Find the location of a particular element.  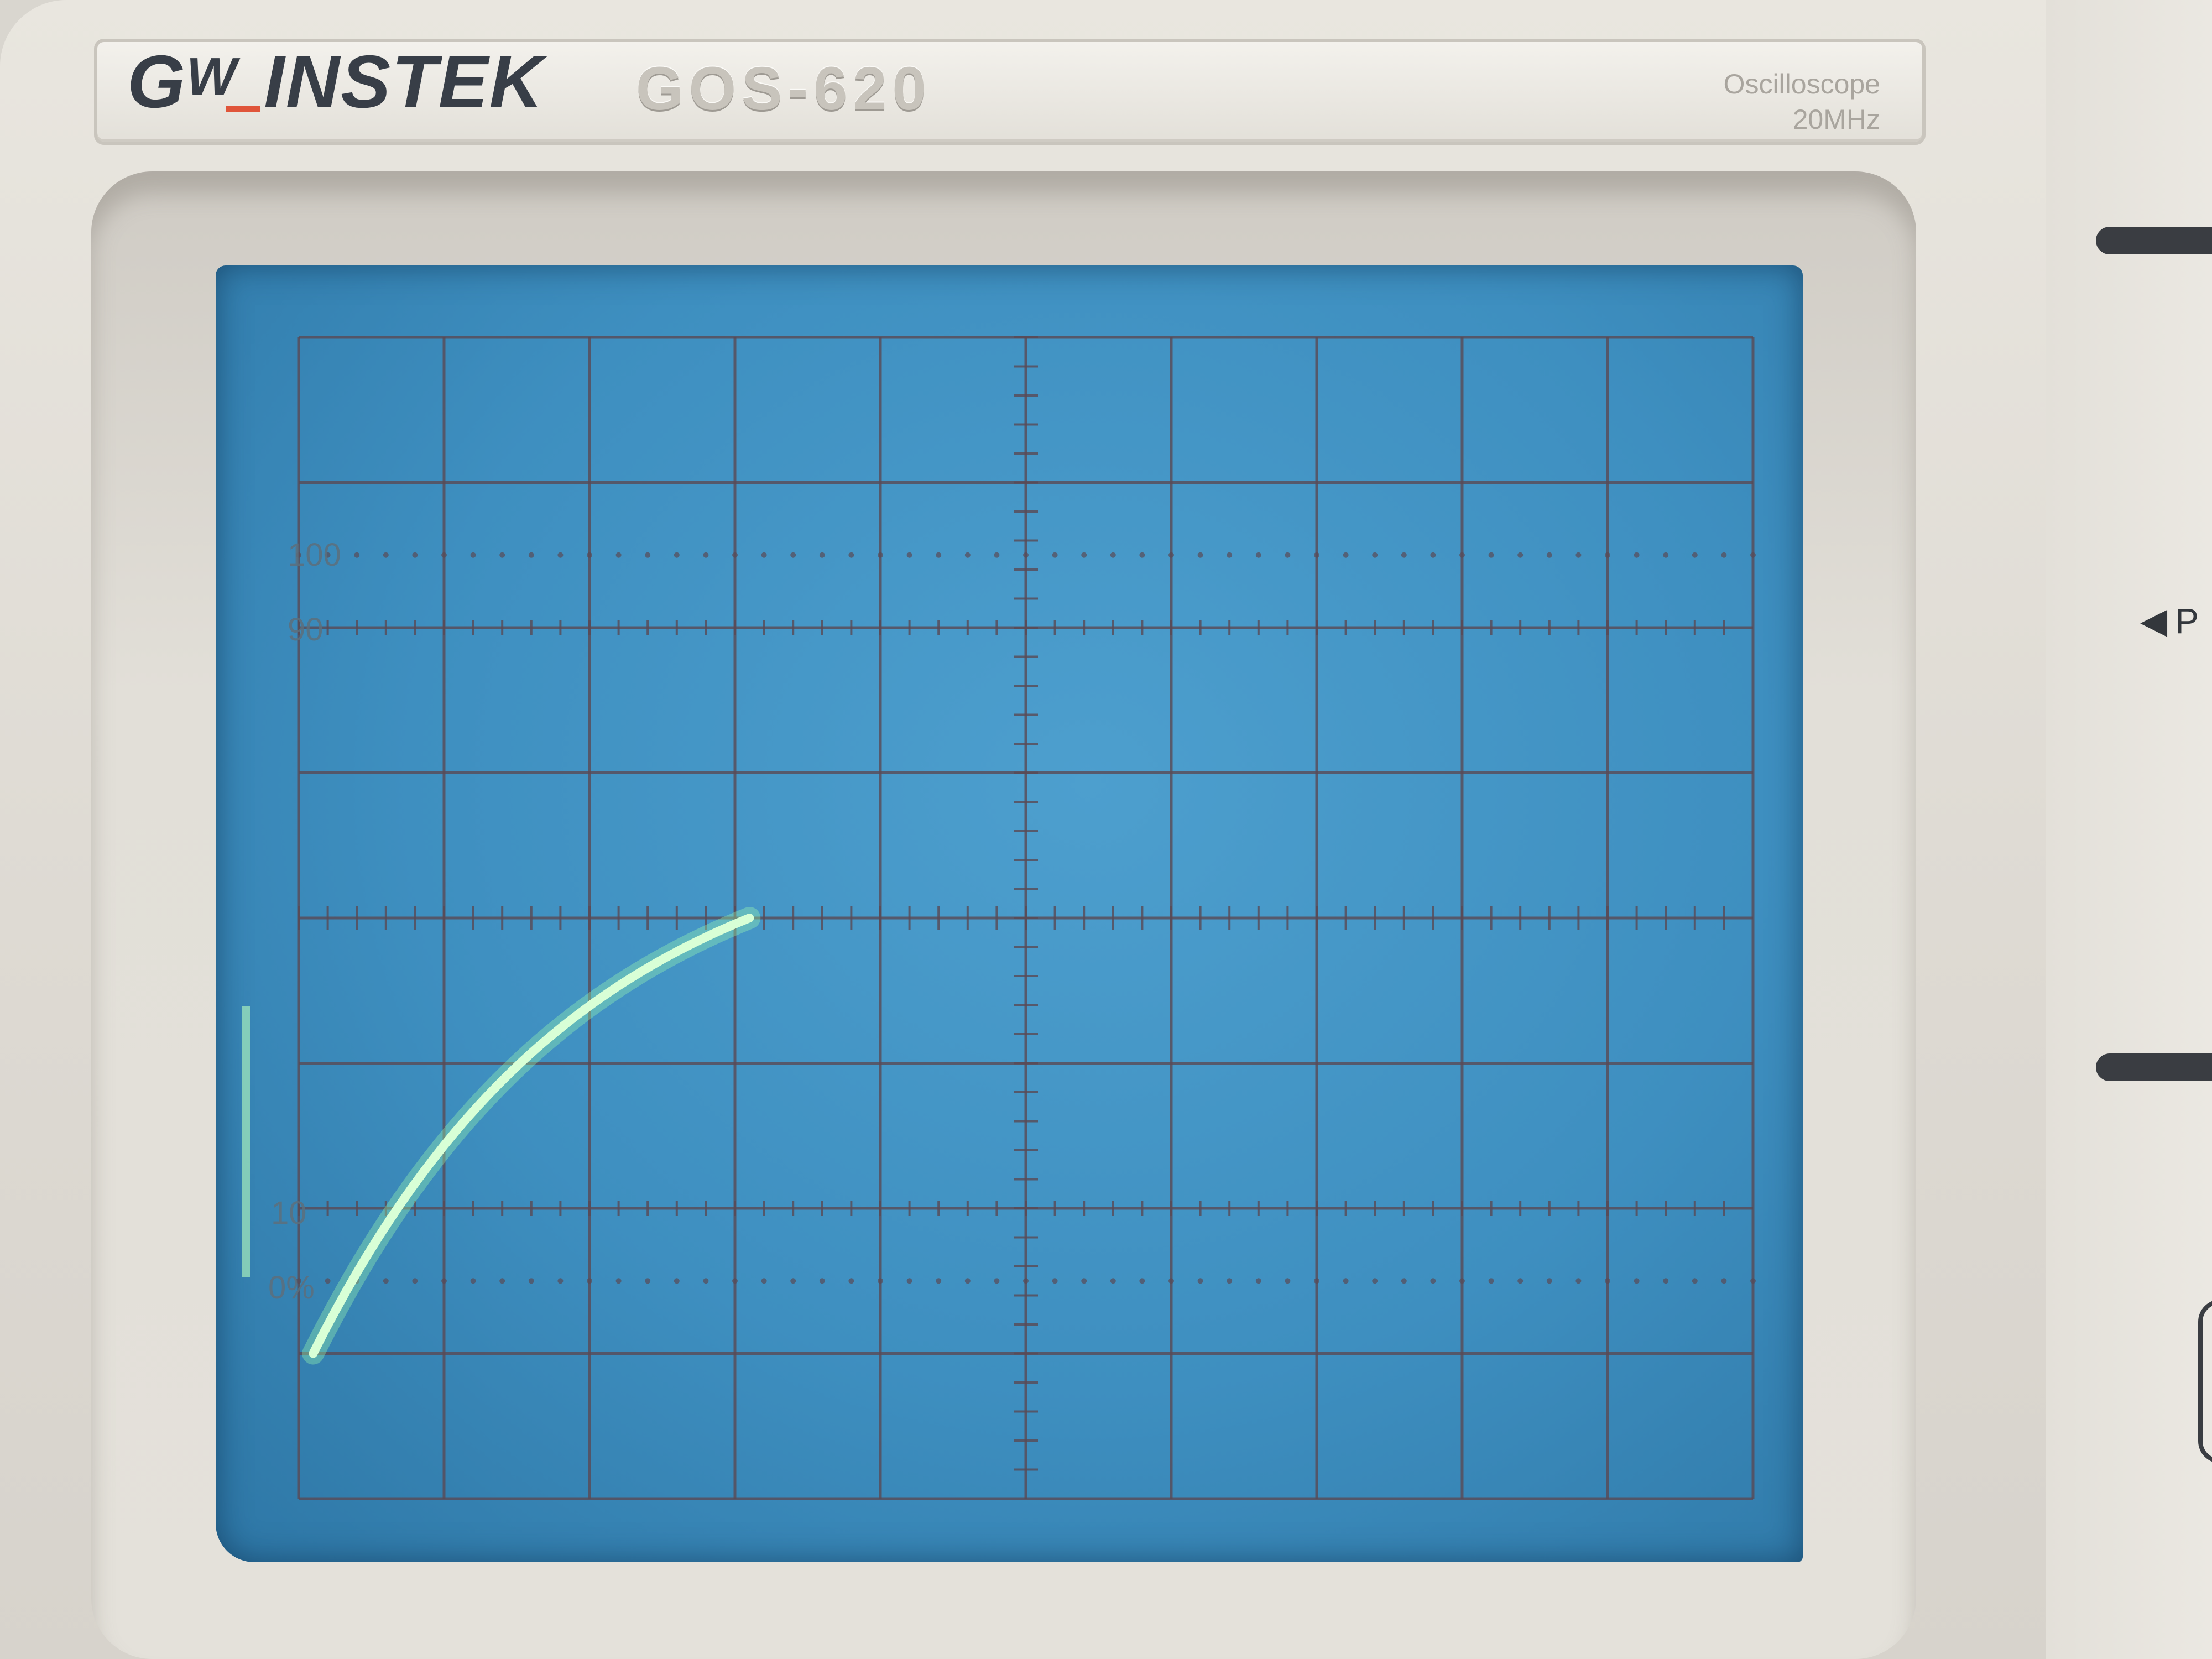

graticule-label-10: 10 is located at coordinates (289, 1213).